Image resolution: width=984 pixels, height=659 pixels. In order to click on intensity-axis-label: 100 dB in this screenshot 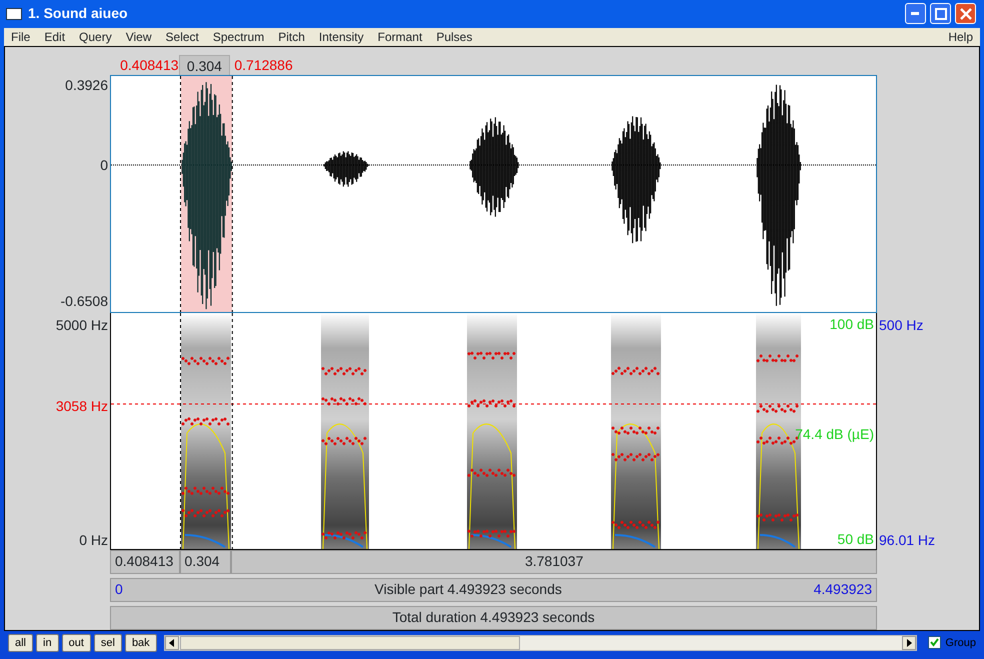, I will do `click(852, 324)`.